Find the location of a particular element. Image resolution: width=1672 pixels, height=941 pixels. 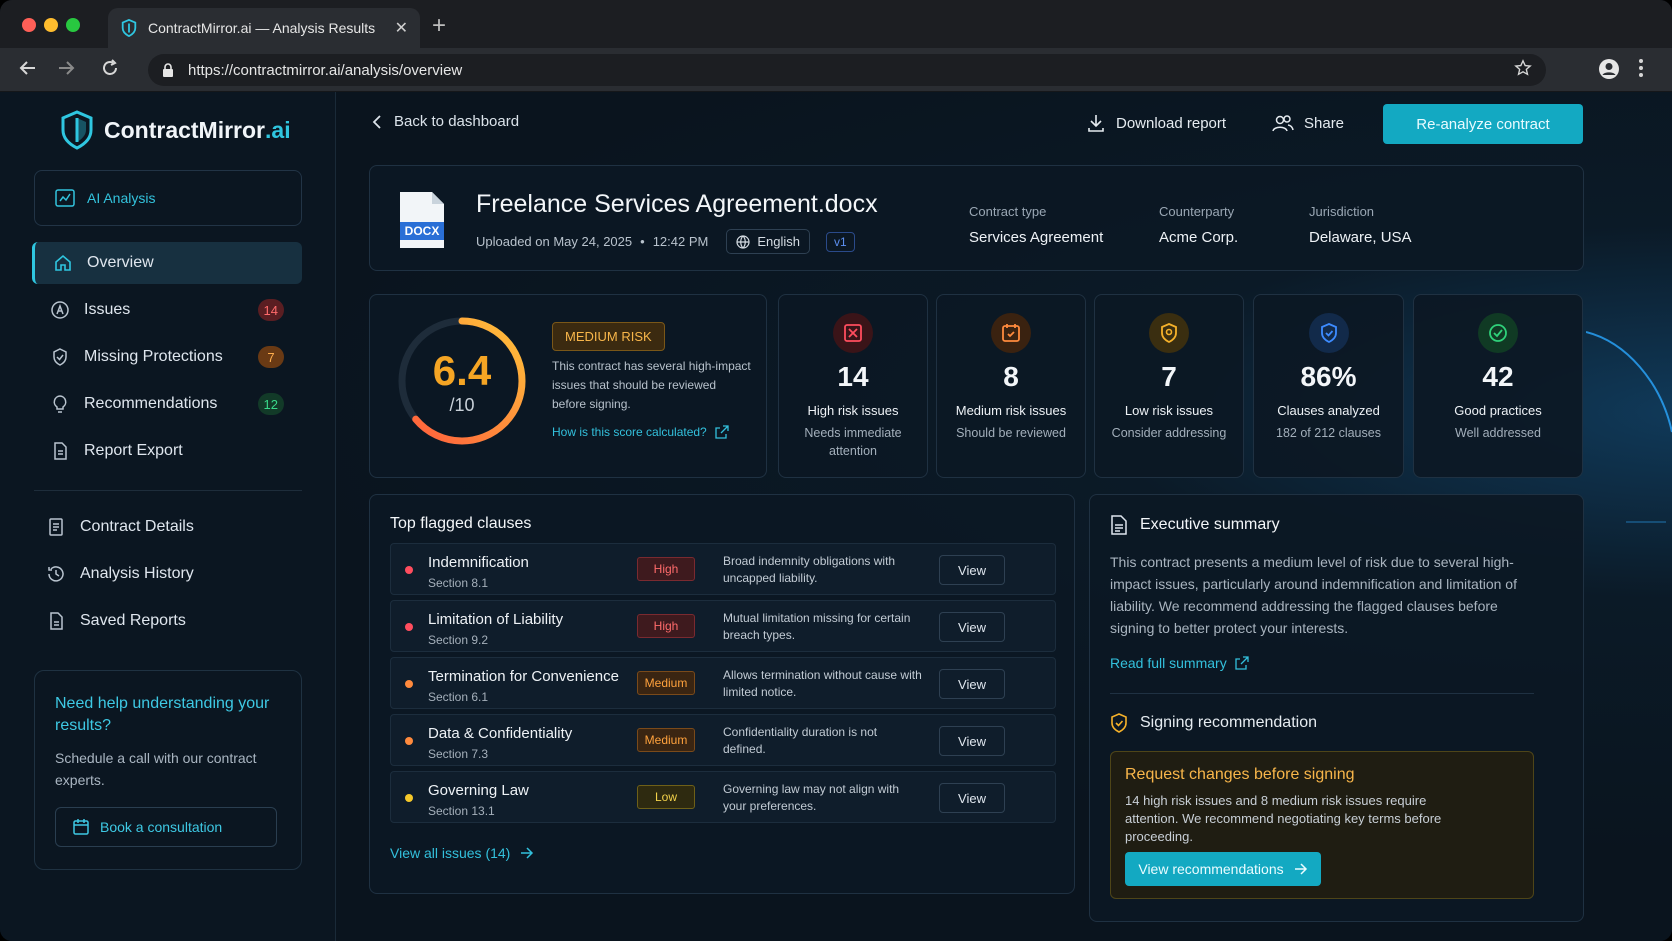

clause-name: Limitation of Liability is located at coordinates (496, 619).